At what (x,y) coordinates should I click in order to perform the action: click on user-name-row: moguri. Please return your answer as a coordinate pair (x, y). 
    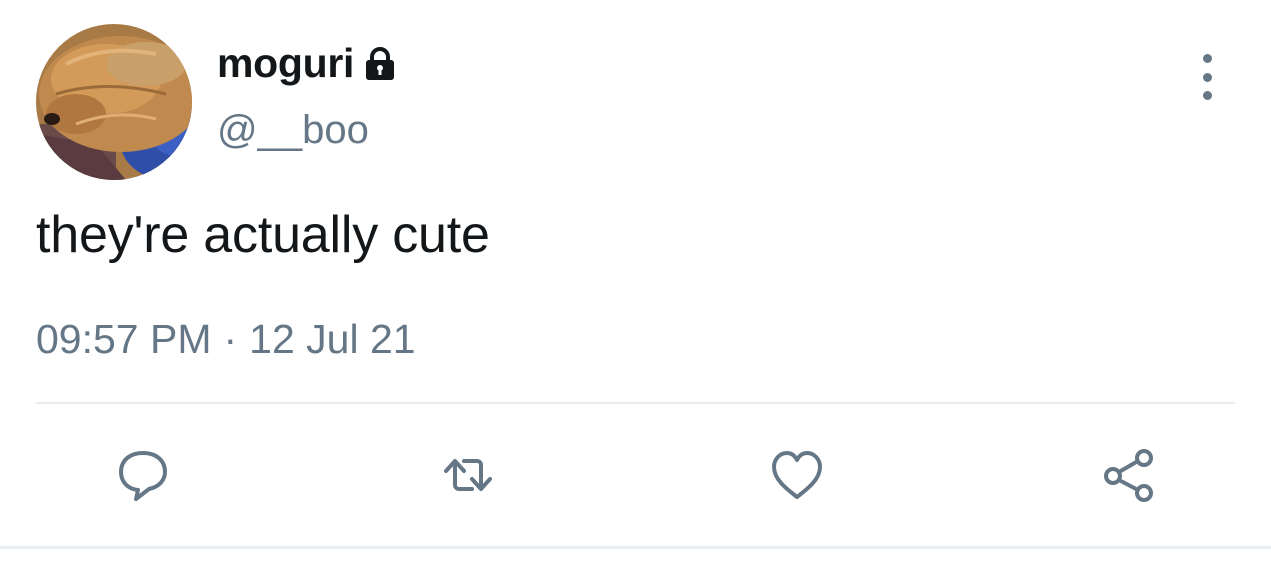
    Looking at the image, I should click on (307, 63).